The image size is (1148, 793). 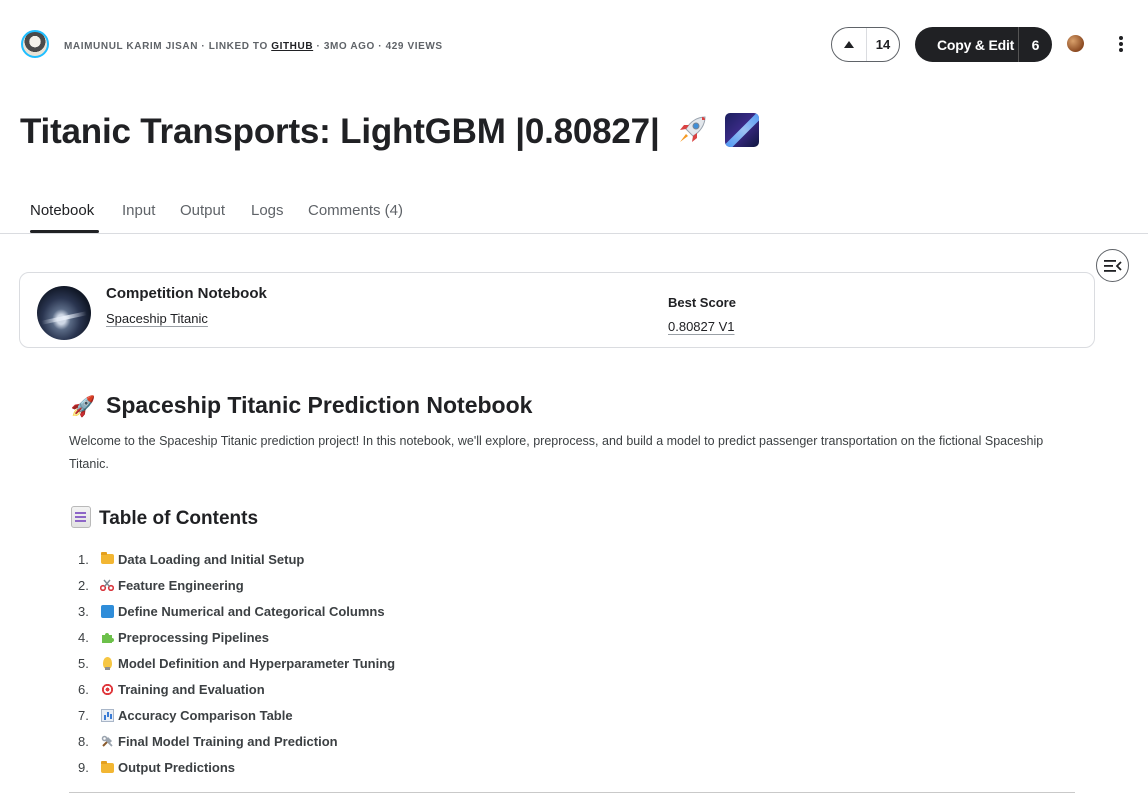 I want to click on toc-label: Output Predictions, so click(x=176, y=767).